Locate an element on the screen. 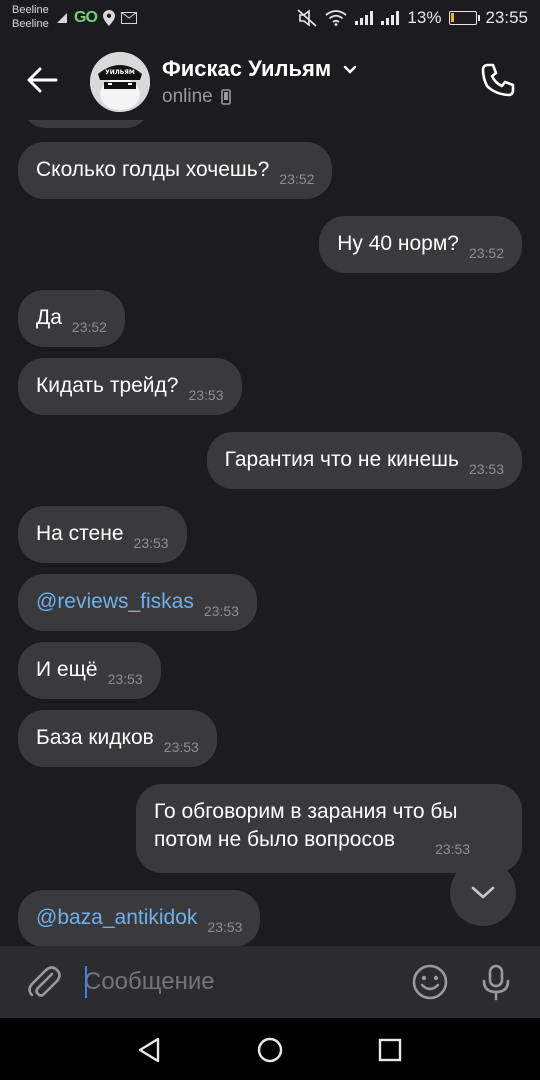 The height and width of the screenshot is (1080, 540). message-bubble: База кидков 23:53 is located at coordinates (117, 738).